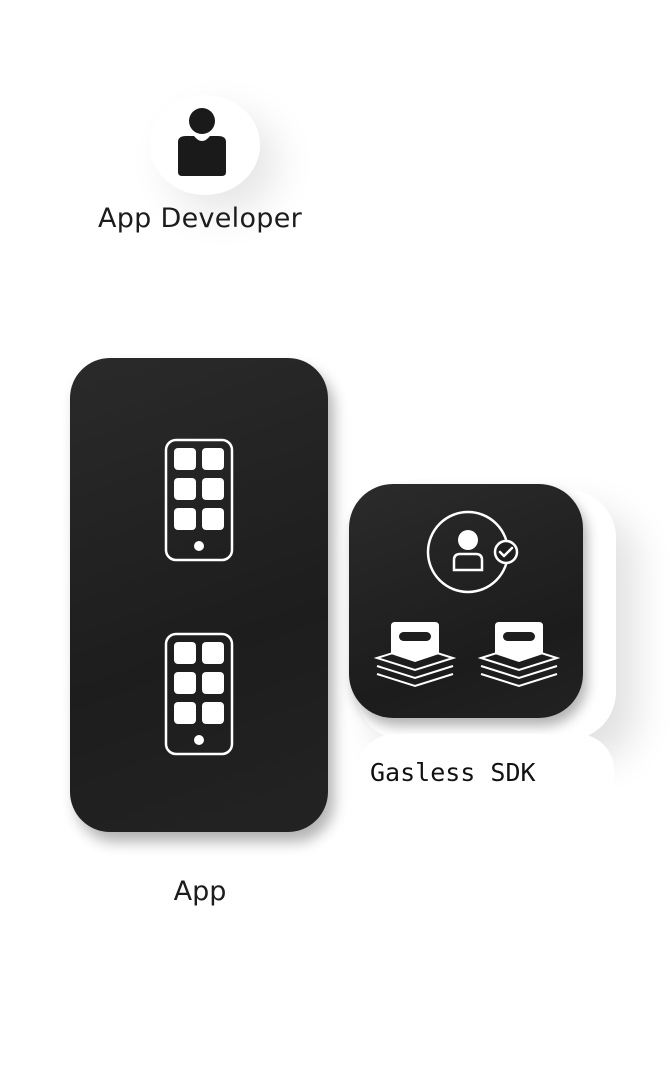 Image resolution: width=670 pixels, height=1070 pixels. Describe the element at coordinates (472, 552) in the screenshot. I see `verified-user-icon` at that location.